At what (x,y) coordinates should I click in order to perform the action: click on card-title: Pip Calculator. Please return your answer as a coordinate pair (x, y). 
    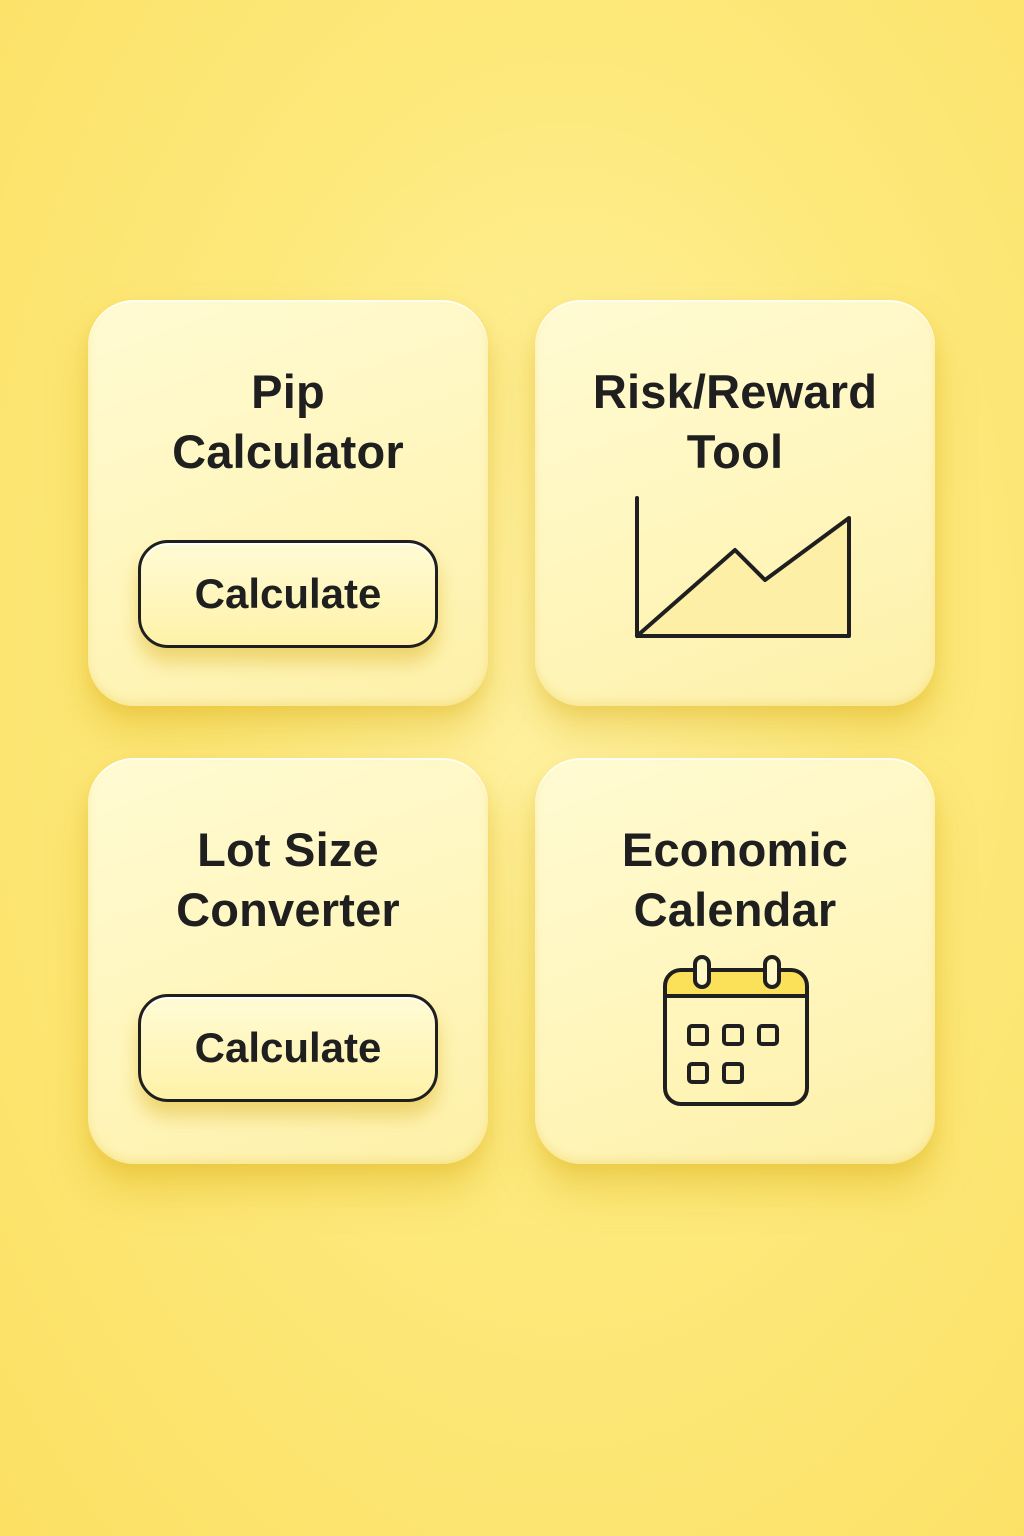
    Looking at the image, I should click on (288, 422).